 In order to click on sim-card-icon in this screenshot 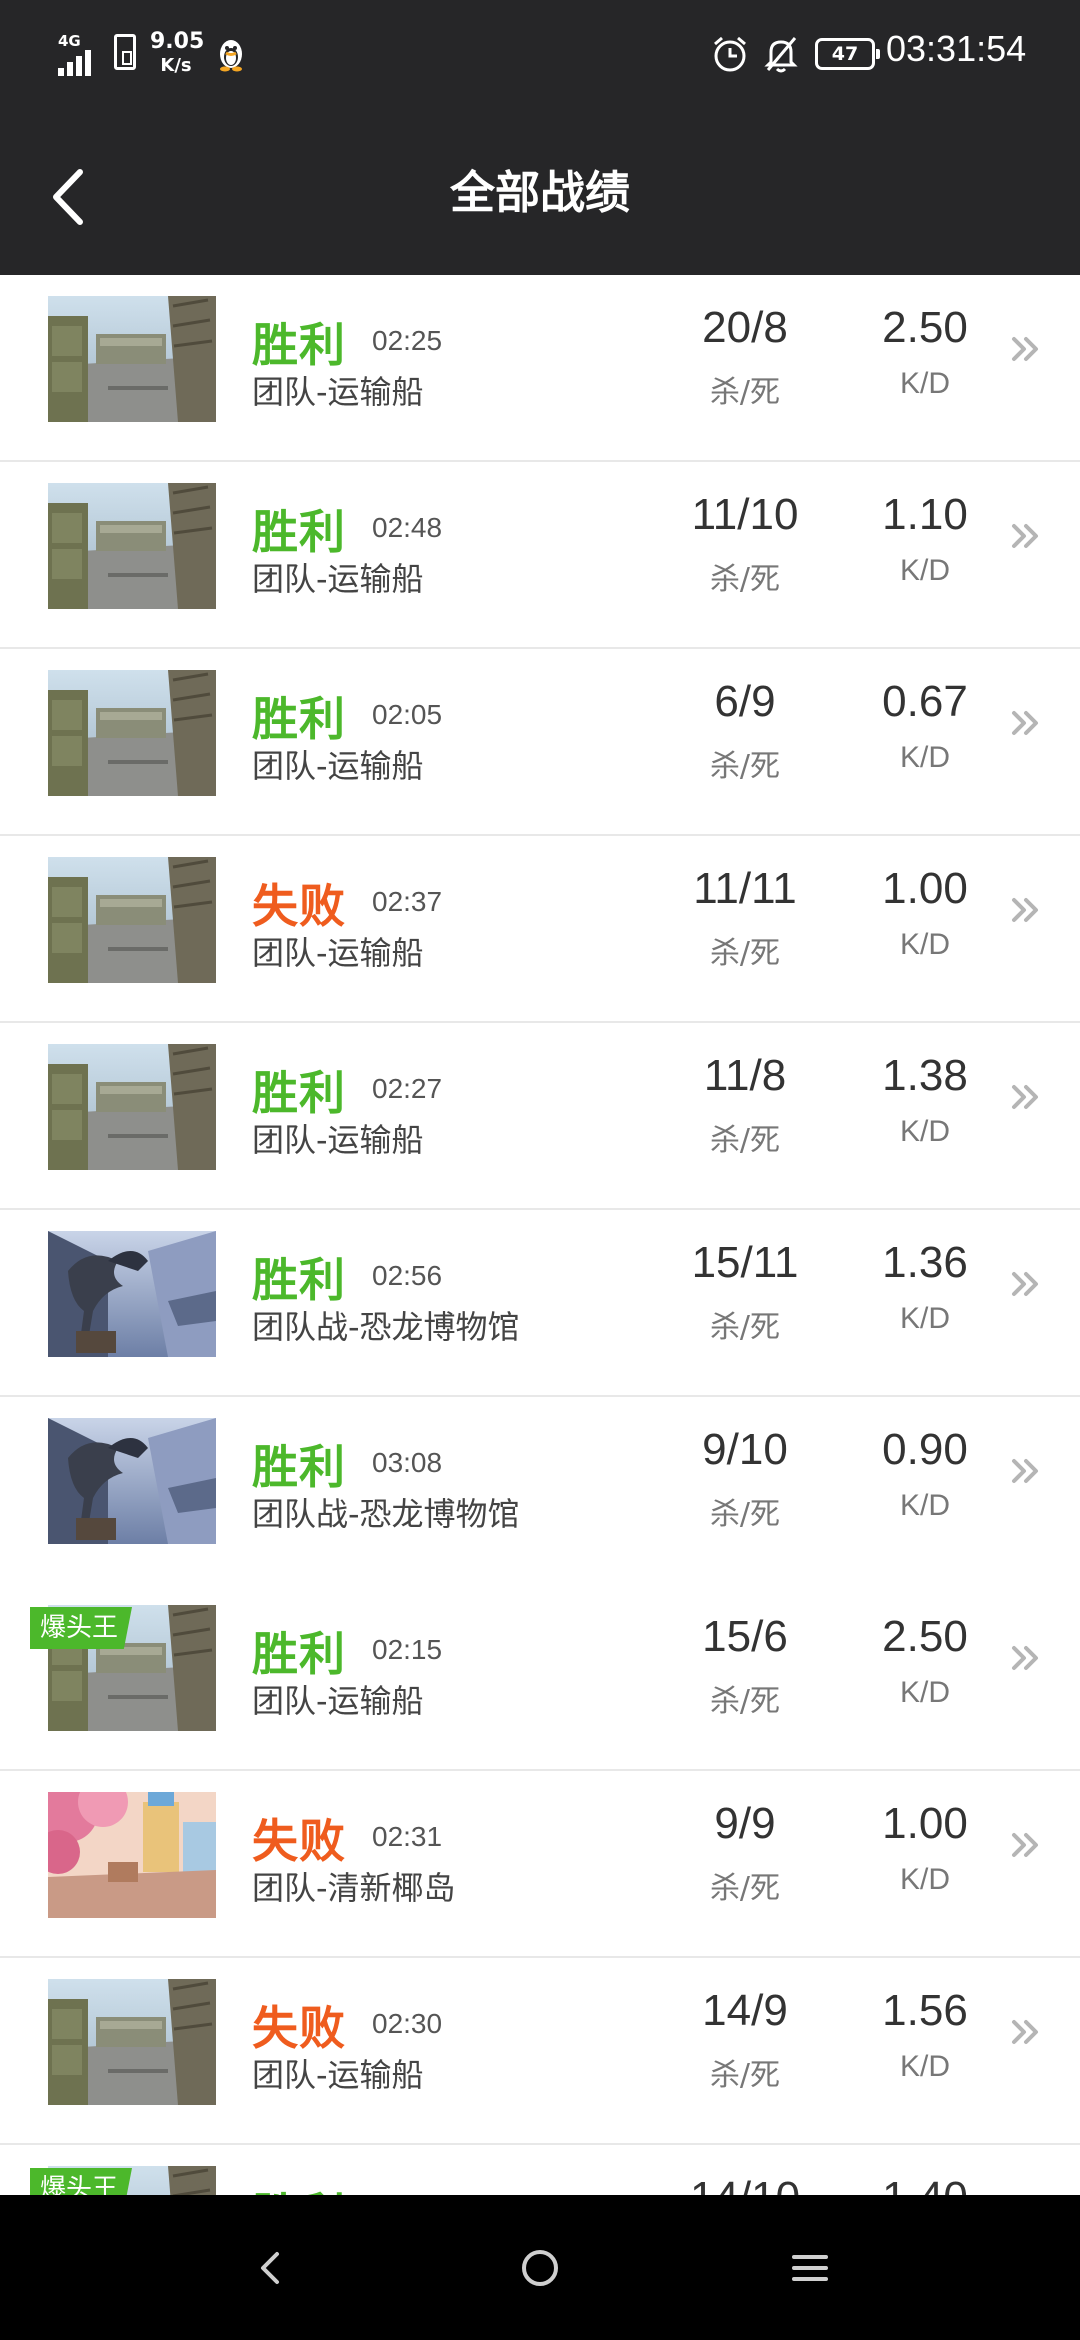, I will do `click(125, 52)`.